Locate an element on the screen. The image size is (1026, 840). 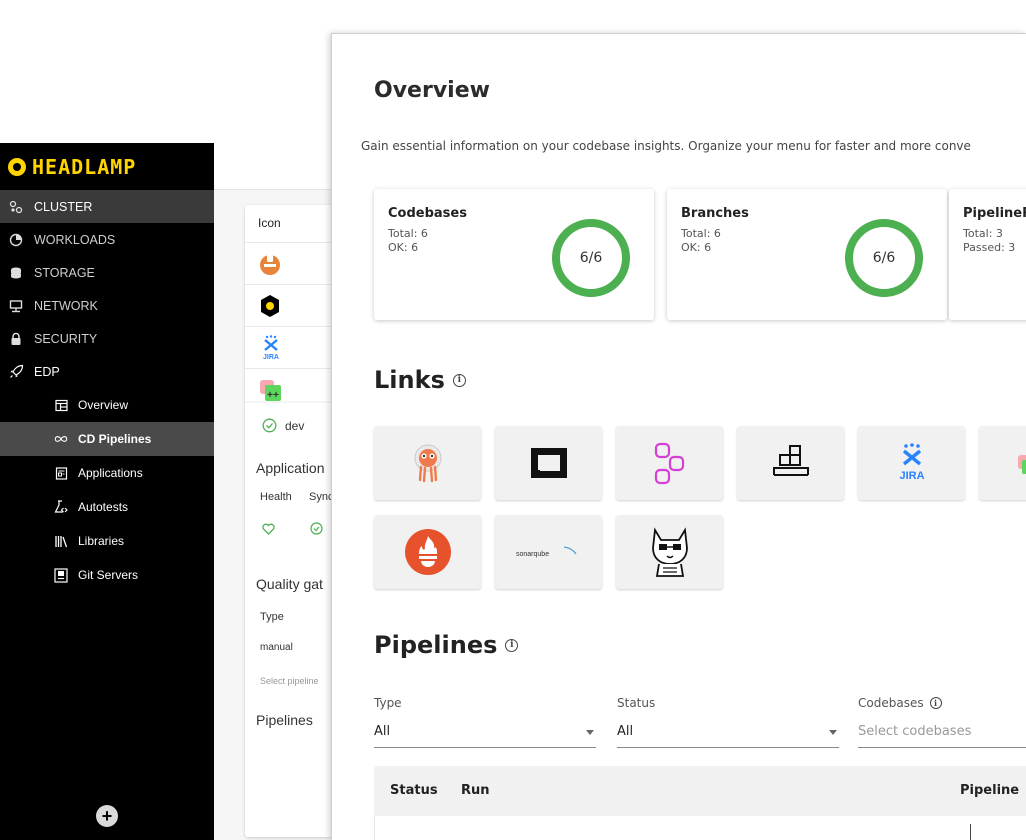
nav-item-storage: STORAGE is located at coordinates (107, 272).